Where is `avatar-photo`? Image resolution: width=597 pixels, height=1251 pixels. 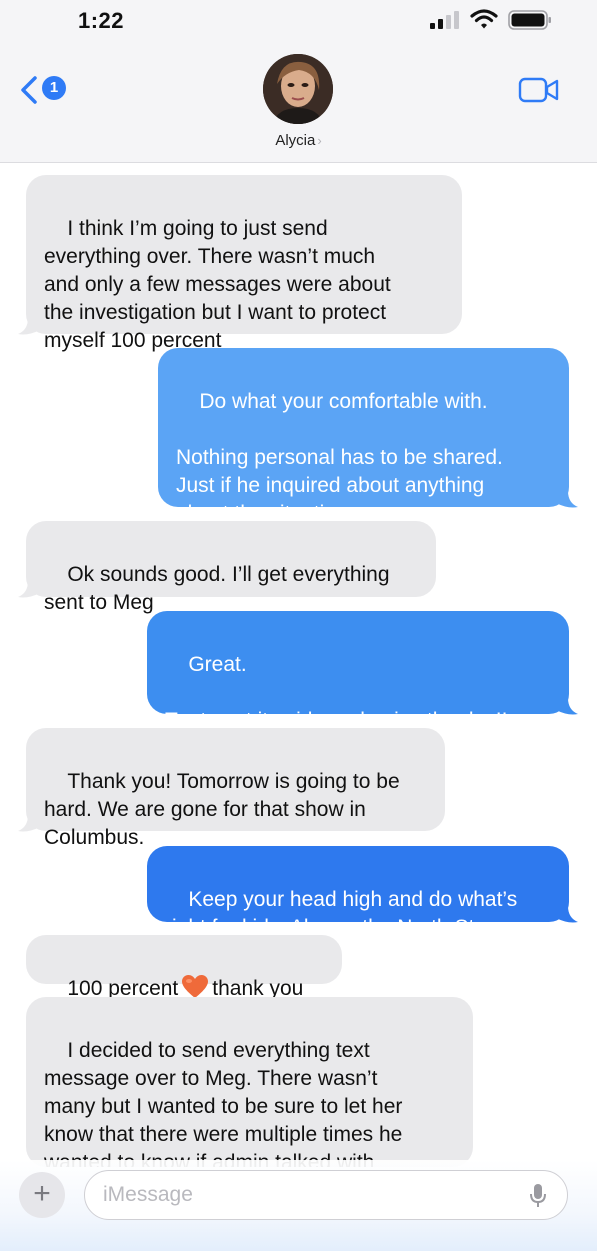
avatar-photo is located at coordinates (298, 89).